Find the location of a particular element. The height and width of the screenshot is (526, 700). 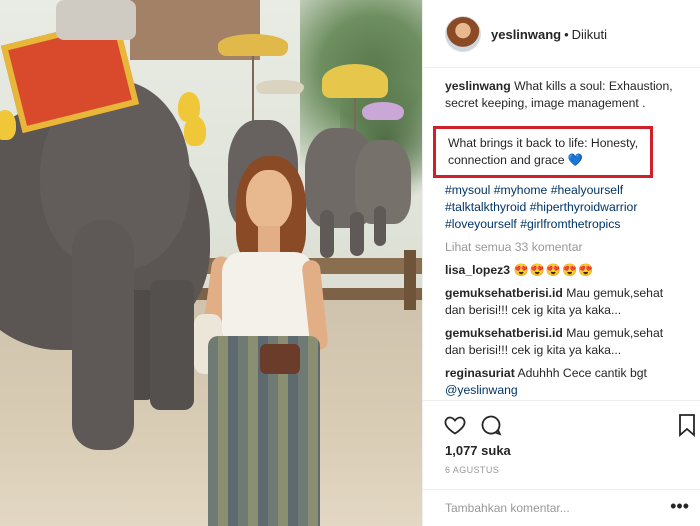

more-options-icon: ••• is located at coordinates (679, 506).